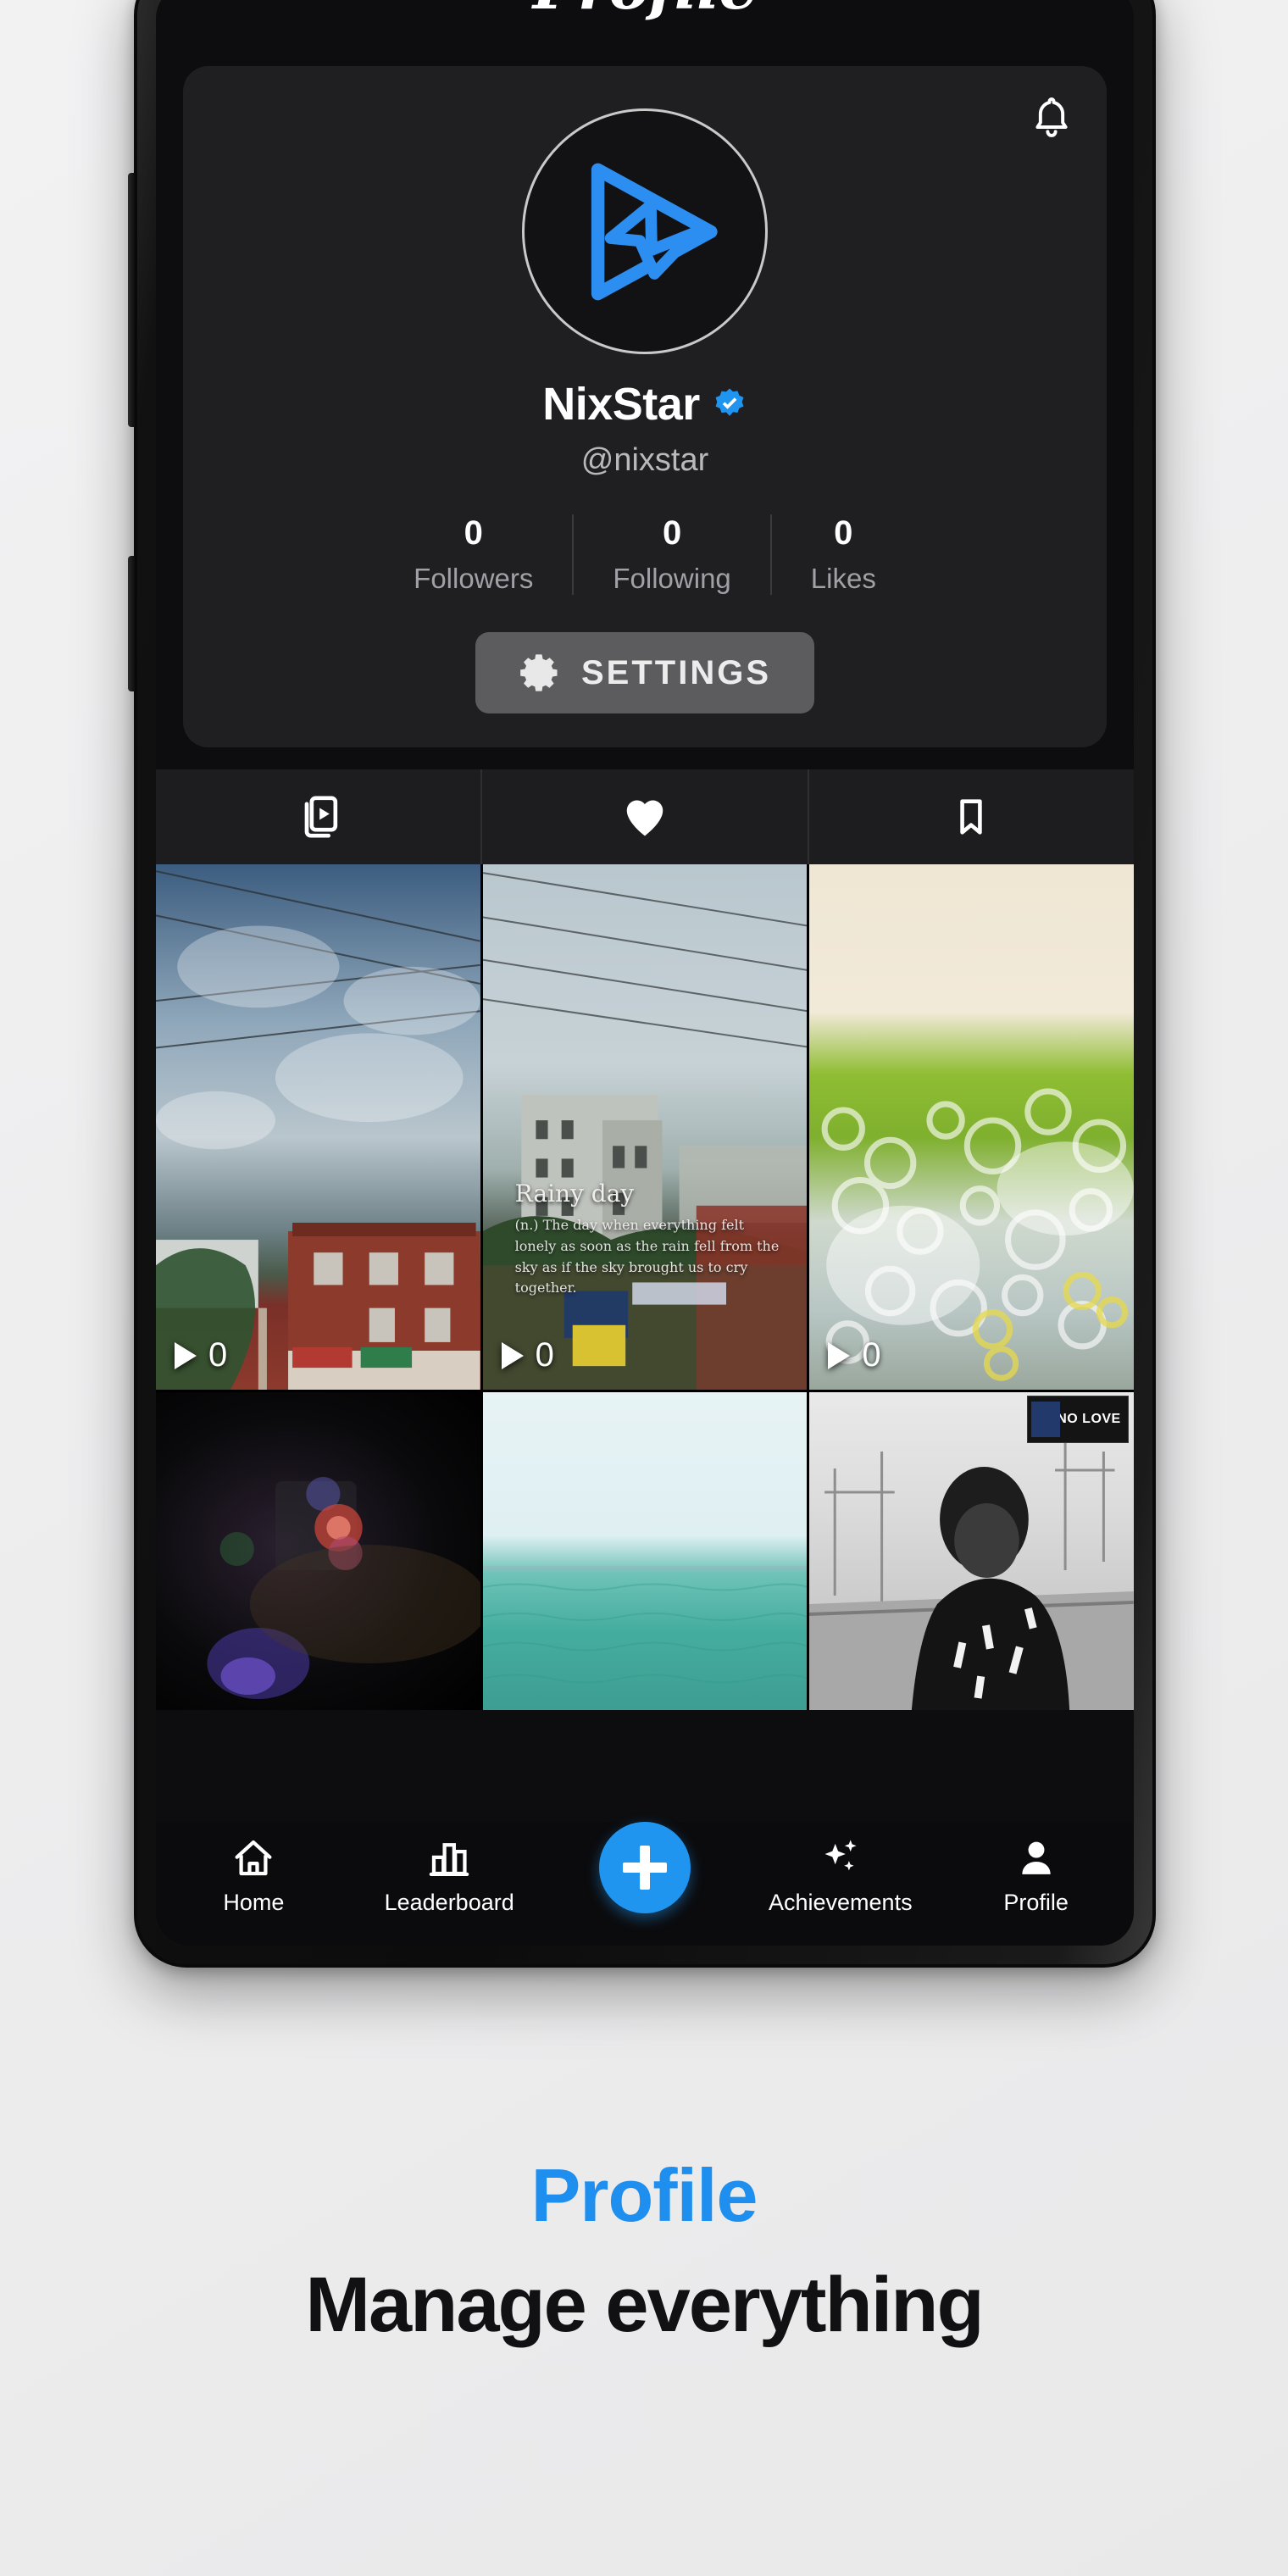 This screenshot has width=1288, height=2576. Describe the element at coordinates (670, 554) in the screenshot. I see `stat-following: 0 Following` at that location.